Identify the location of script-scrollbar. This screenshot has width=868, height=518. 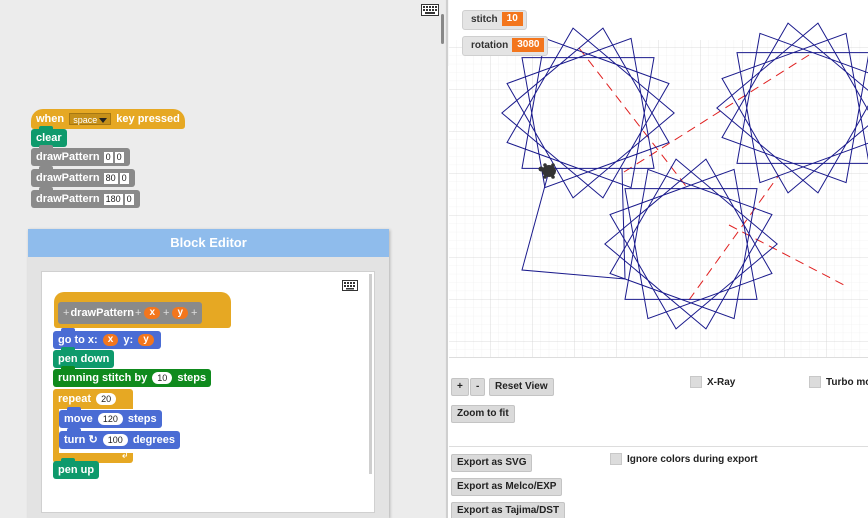
(442, 29).